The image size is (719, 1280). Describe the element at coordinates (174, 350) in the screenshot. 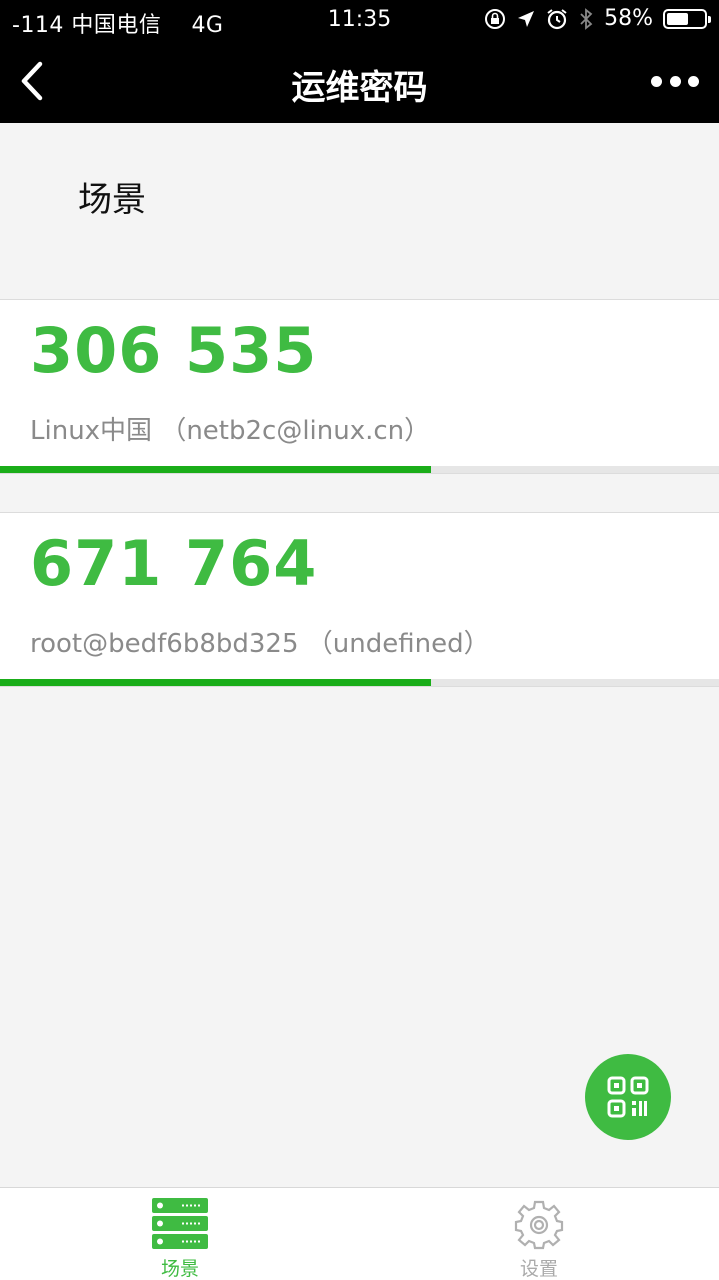

I see `otp-code: 306 535` at that location.